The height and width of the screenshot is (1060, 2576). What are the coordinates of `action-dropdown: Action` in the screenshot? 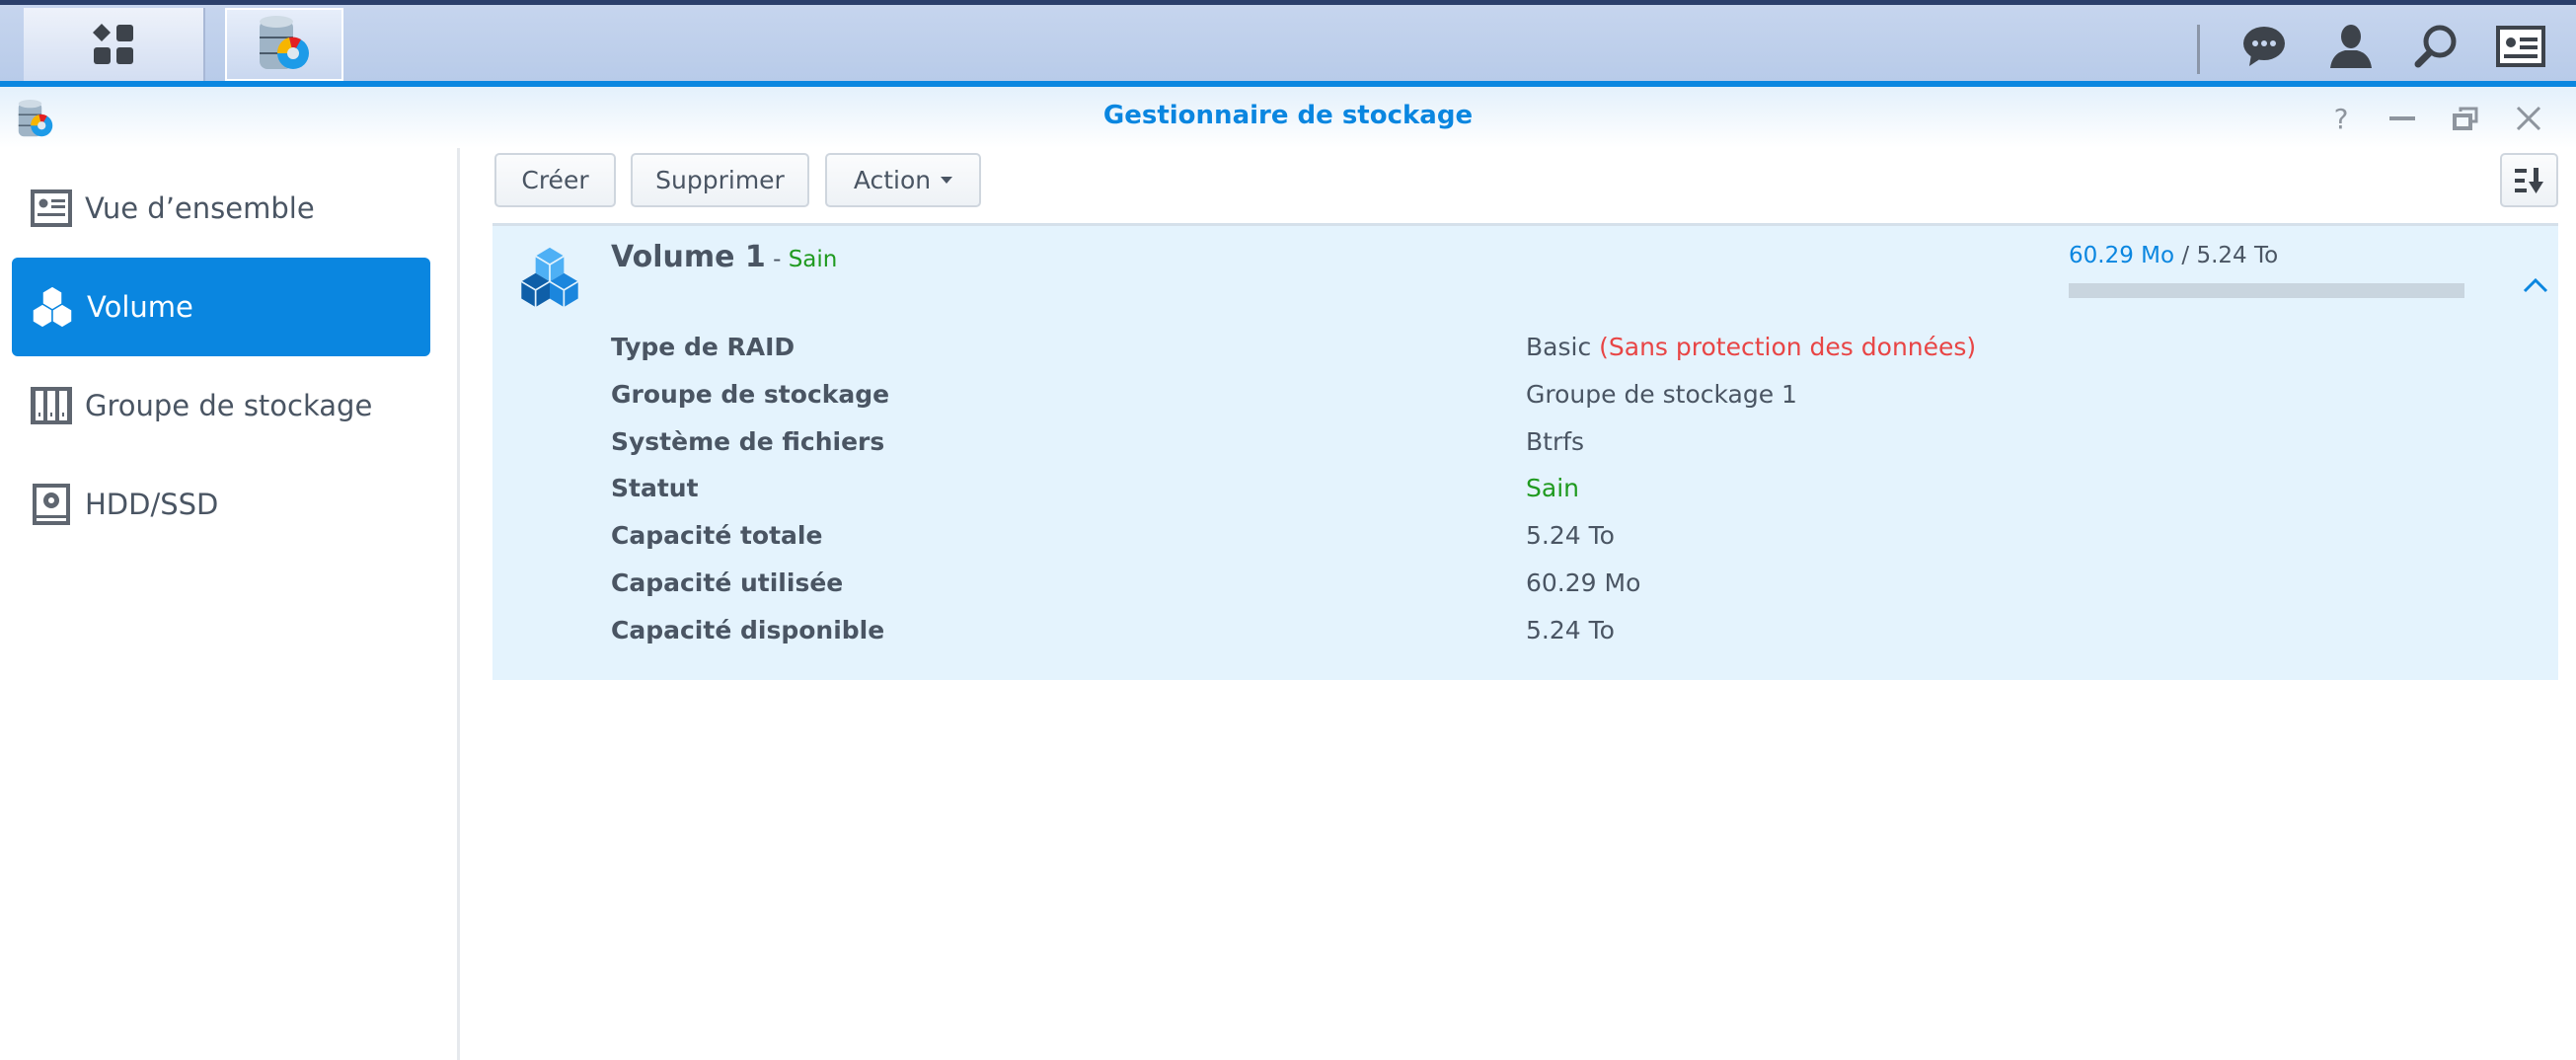 It's located at (903, 180).